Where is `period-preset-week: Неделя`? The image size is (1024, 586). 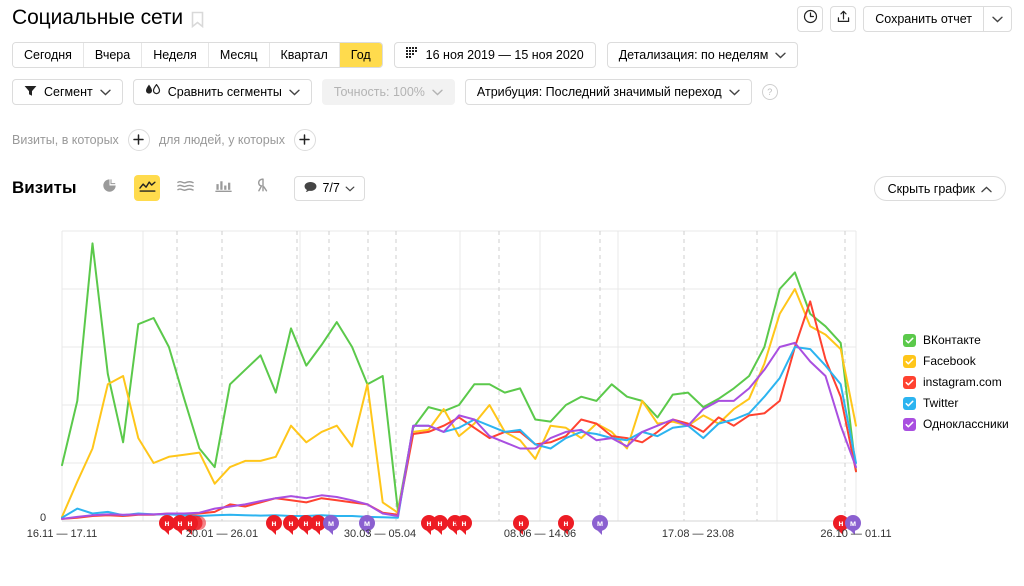
period-preset-week: Неделя is located at coordinates (175, 55).